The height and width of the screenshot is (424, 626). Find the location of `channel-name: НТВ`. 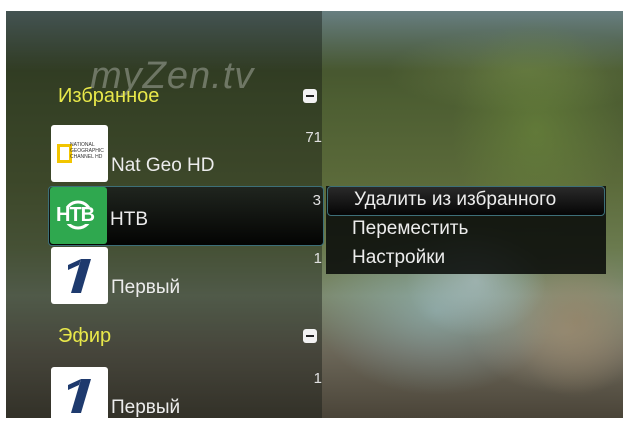

channel-name: НТВ is located at coordinates (129, 219).